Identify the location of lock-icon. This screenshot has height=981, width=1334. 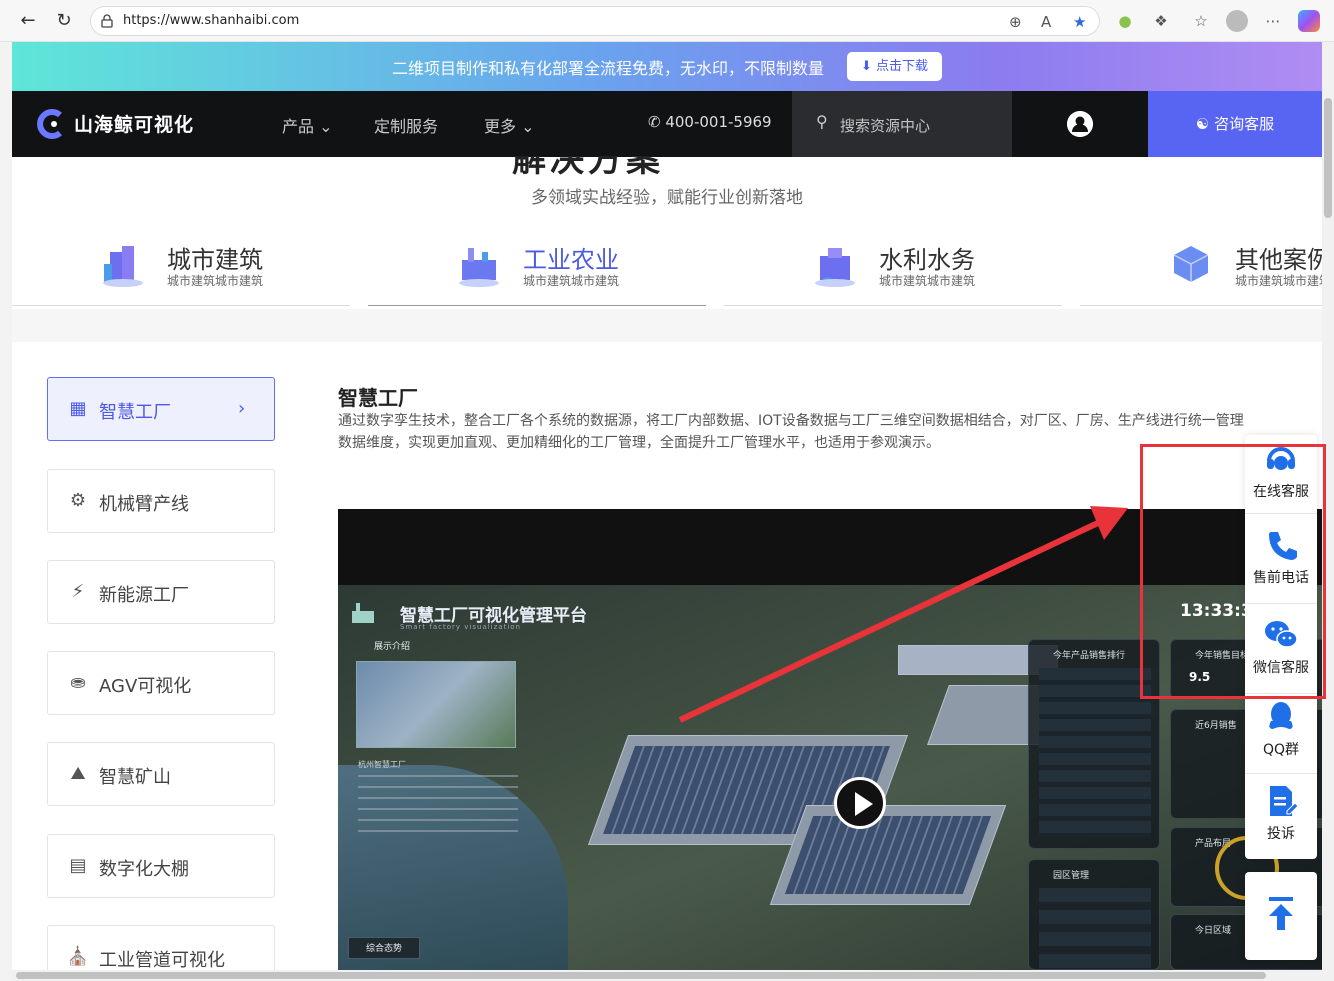
(107, 21).